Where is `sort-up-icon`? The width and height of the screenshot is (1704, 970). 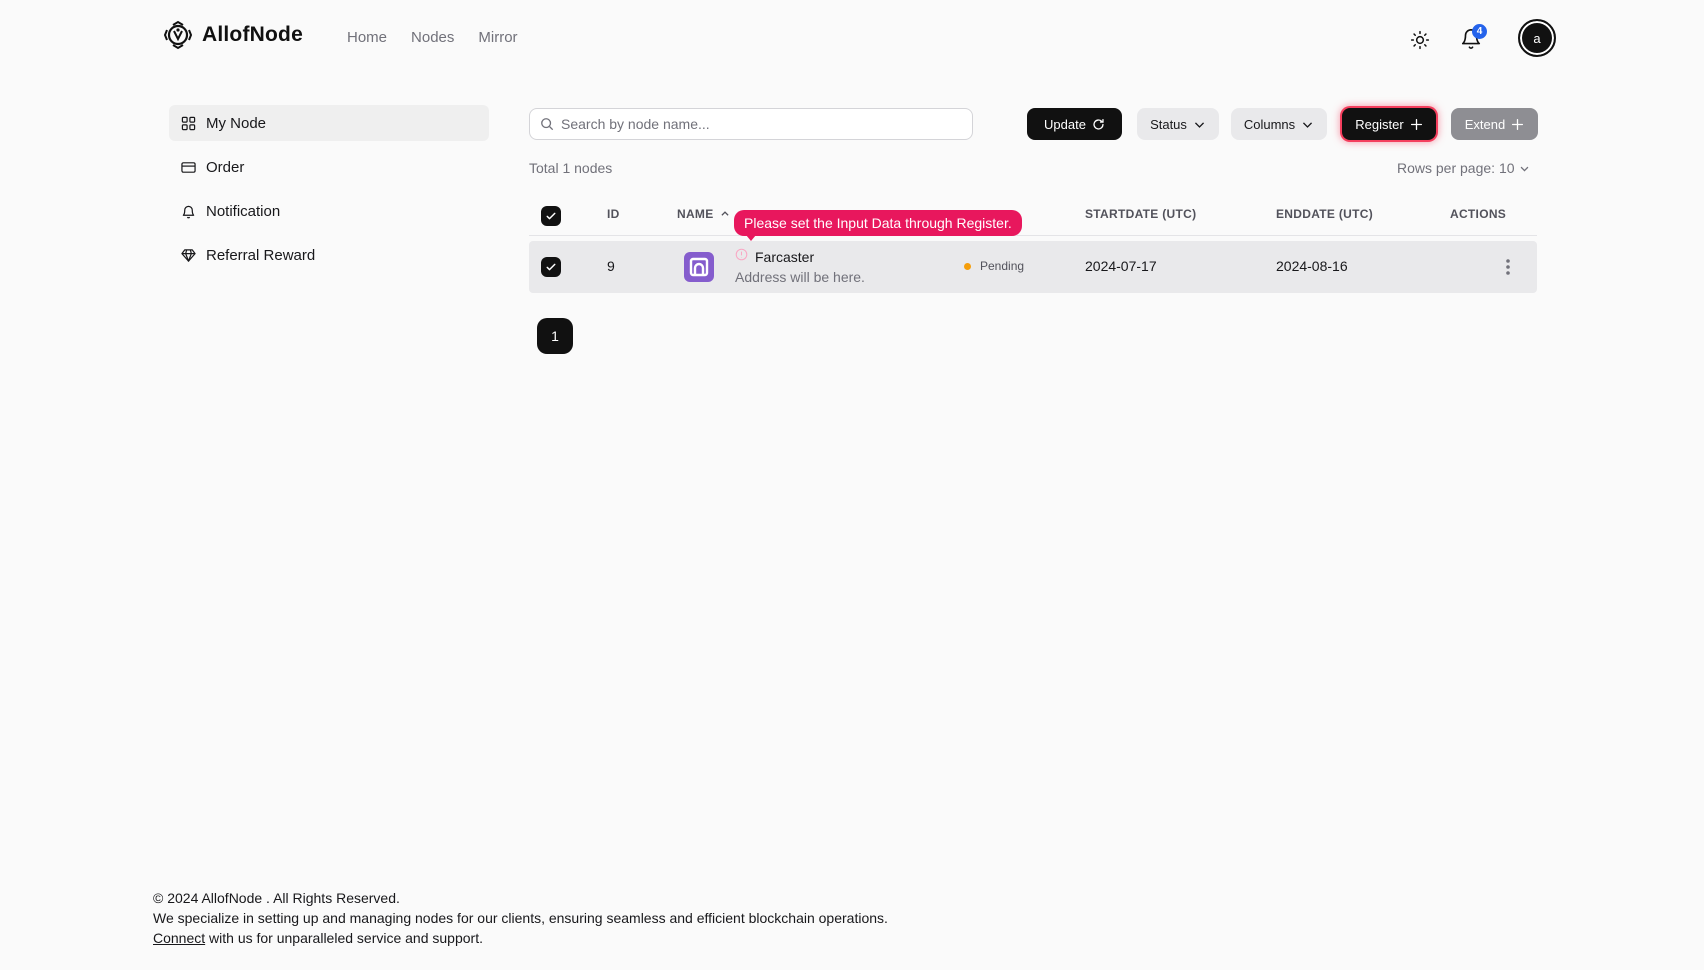
sort-up-icon is located at coordinates (724, 213).